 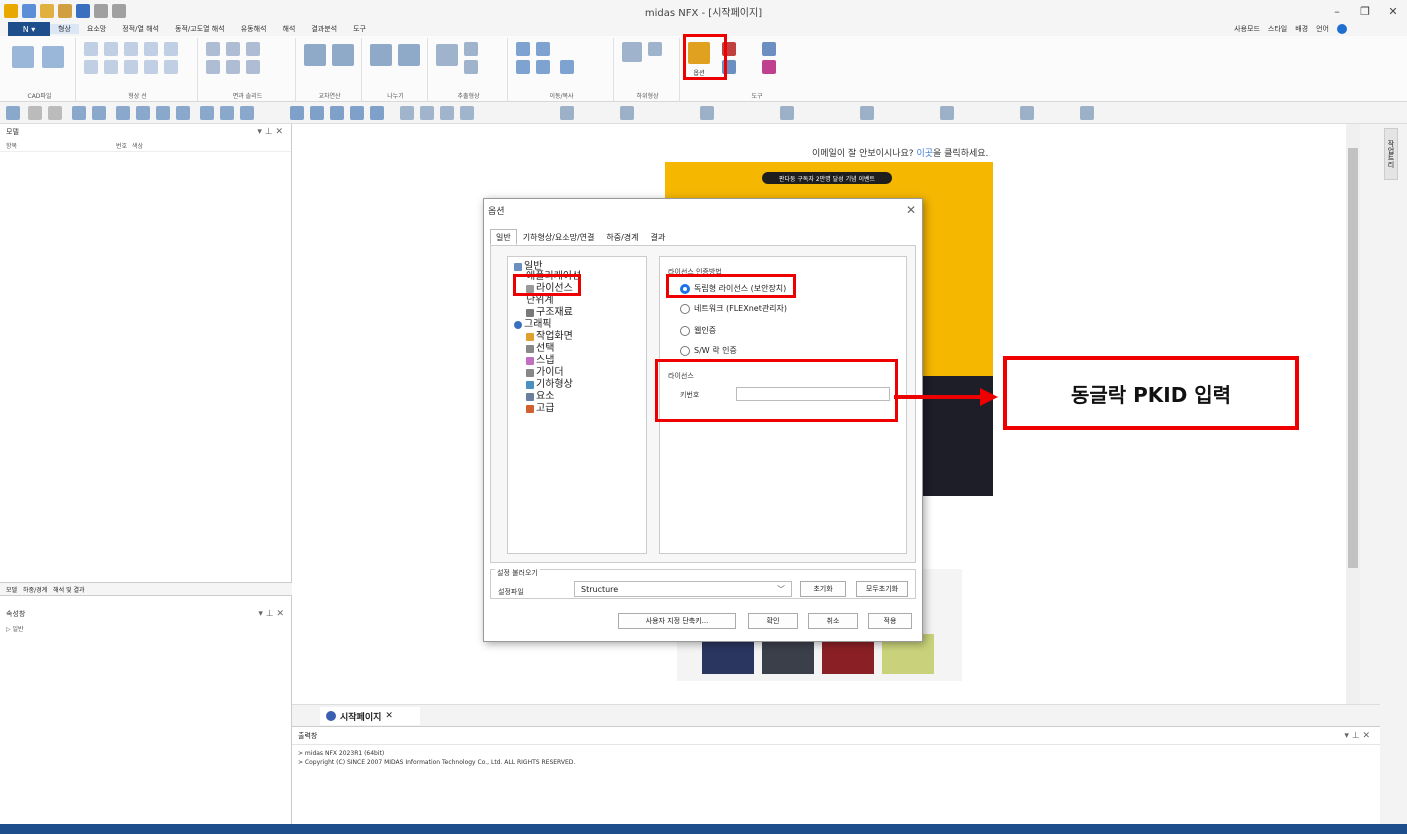 What do you see at coordinates (409, 55) in the screenshot?
I see `split-face-icon` at bounding box center [409, 55].